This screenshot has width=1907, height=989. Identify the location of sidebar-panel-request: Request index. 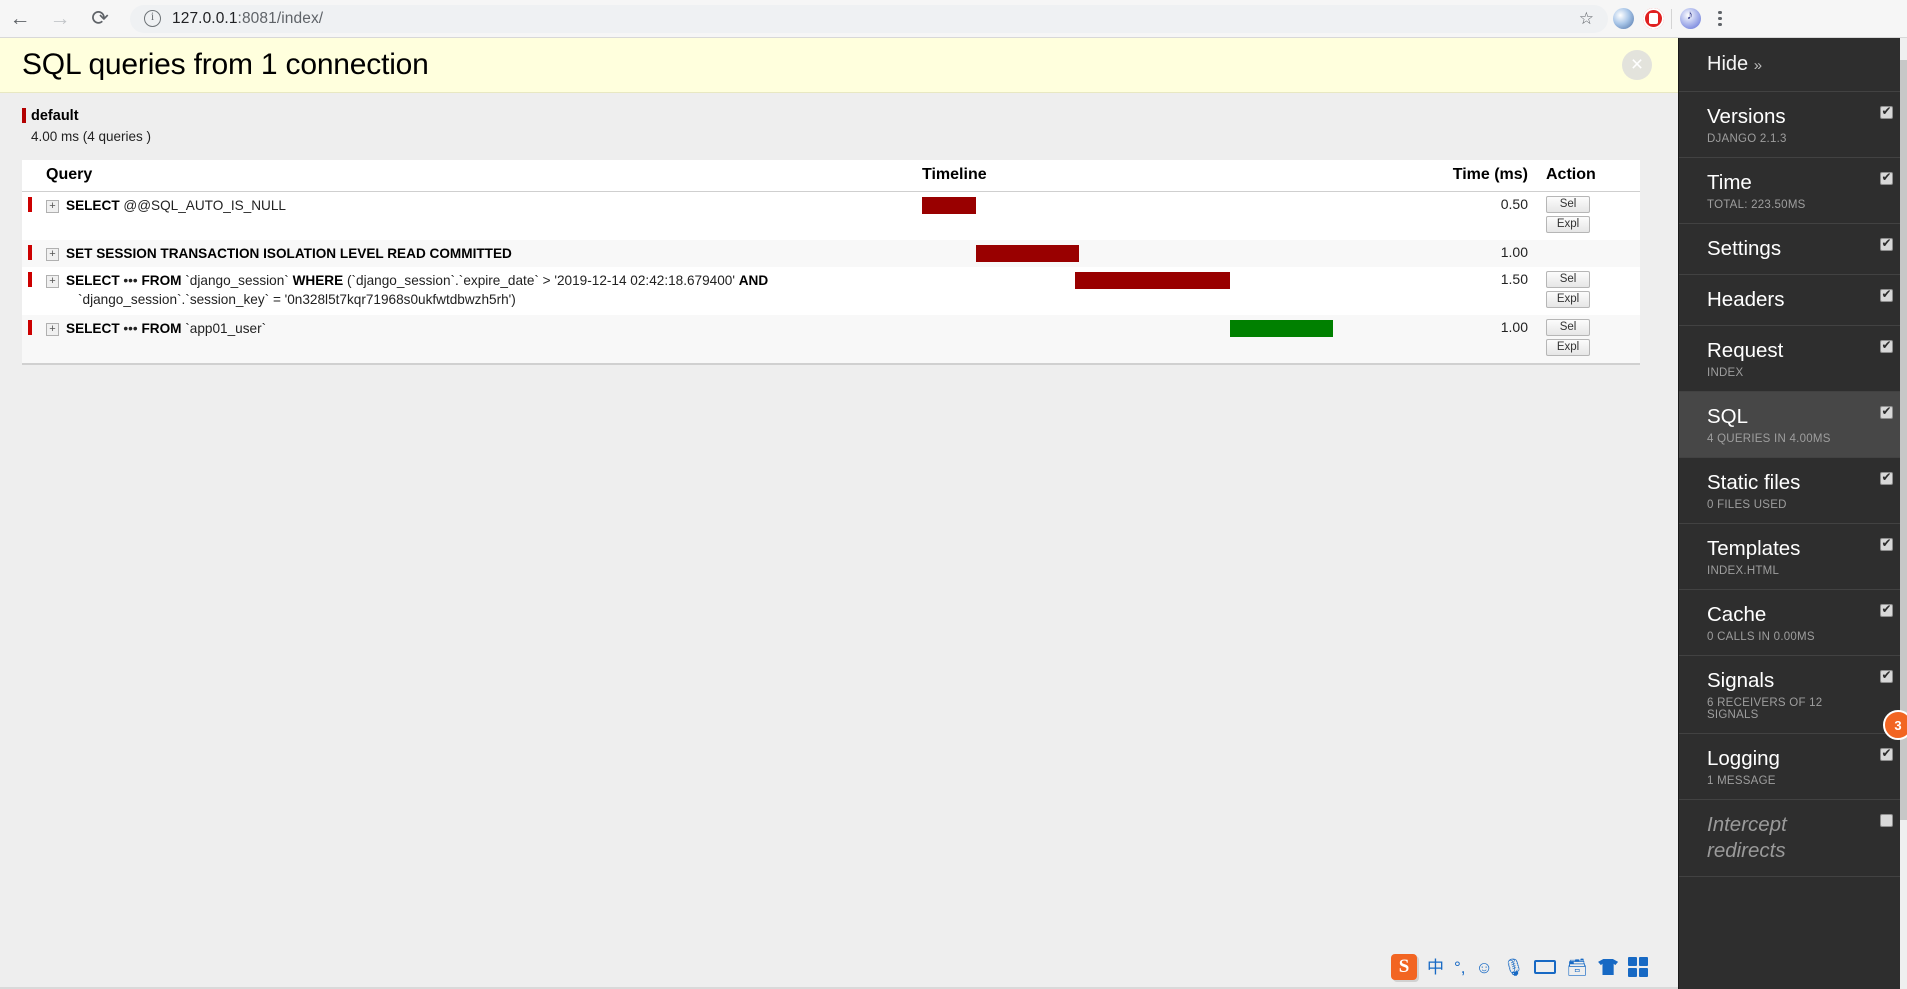
(1793, 359).